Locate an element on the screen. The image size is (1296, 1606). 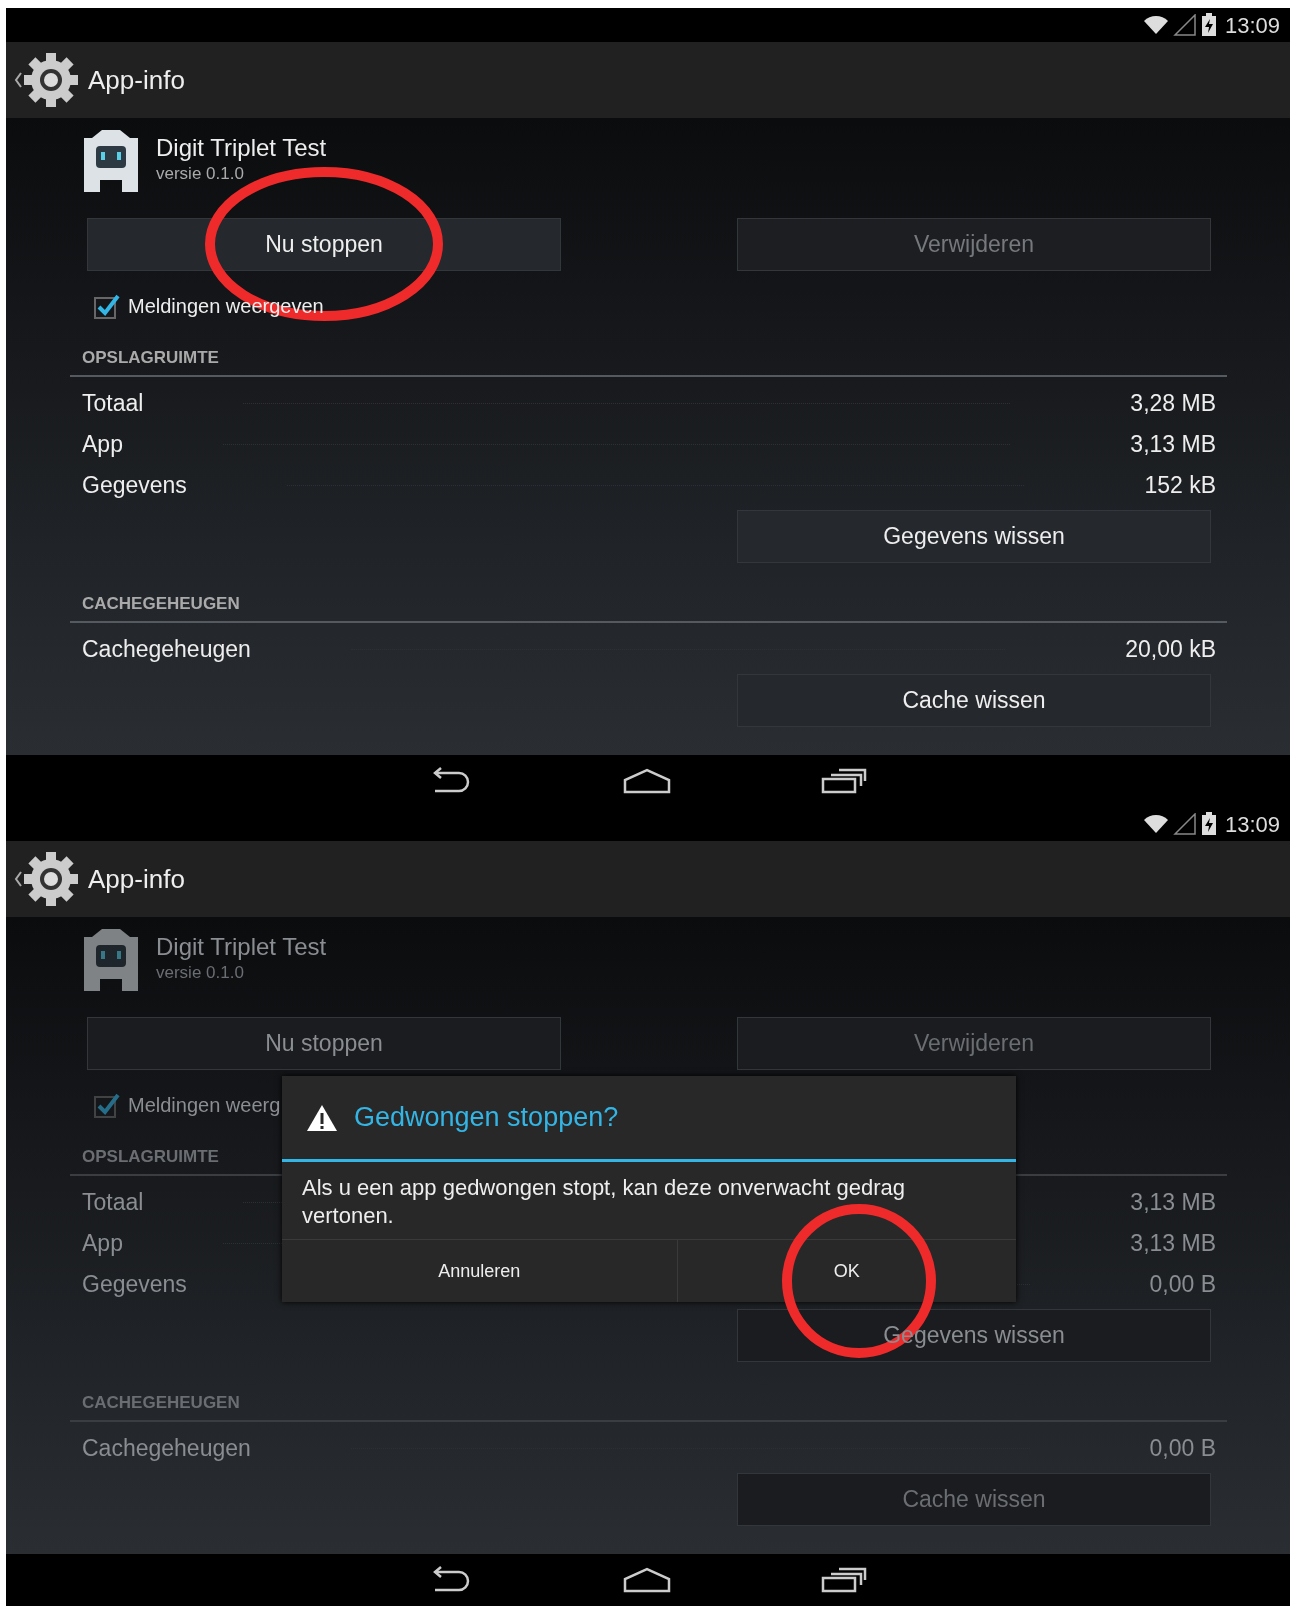
dialog-button: OK is located at coordinates (846, 1271).